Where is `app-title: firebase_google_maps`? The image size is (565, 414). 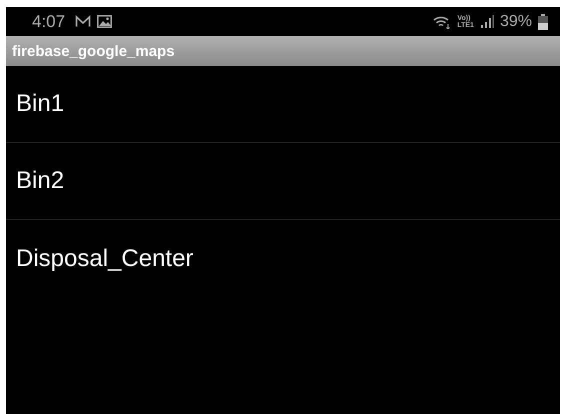 app-title: firebase_google_maps is located at coordinates (93, 51).